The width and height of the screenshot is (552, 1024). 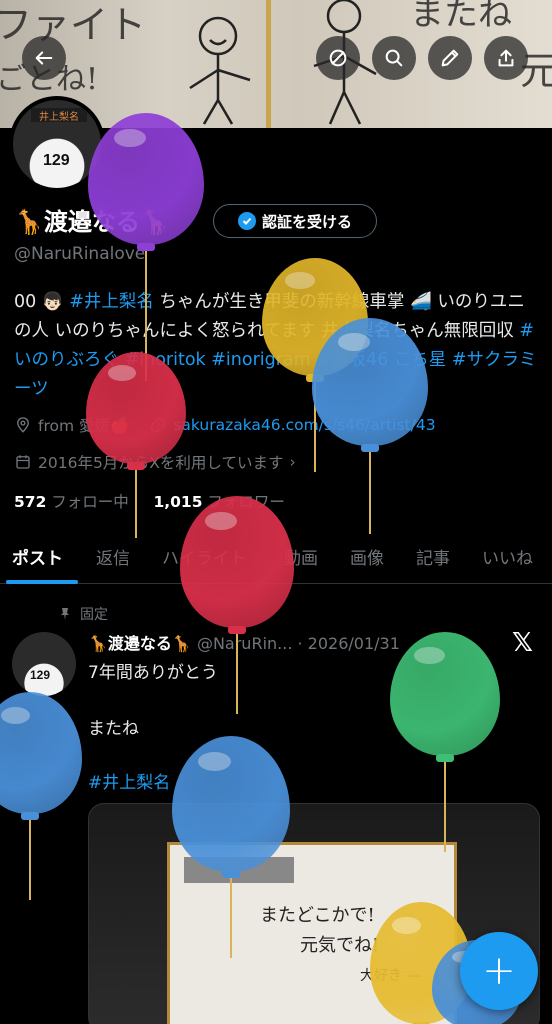 I want to click on location-pin-icon, so click(x=23, y=425).